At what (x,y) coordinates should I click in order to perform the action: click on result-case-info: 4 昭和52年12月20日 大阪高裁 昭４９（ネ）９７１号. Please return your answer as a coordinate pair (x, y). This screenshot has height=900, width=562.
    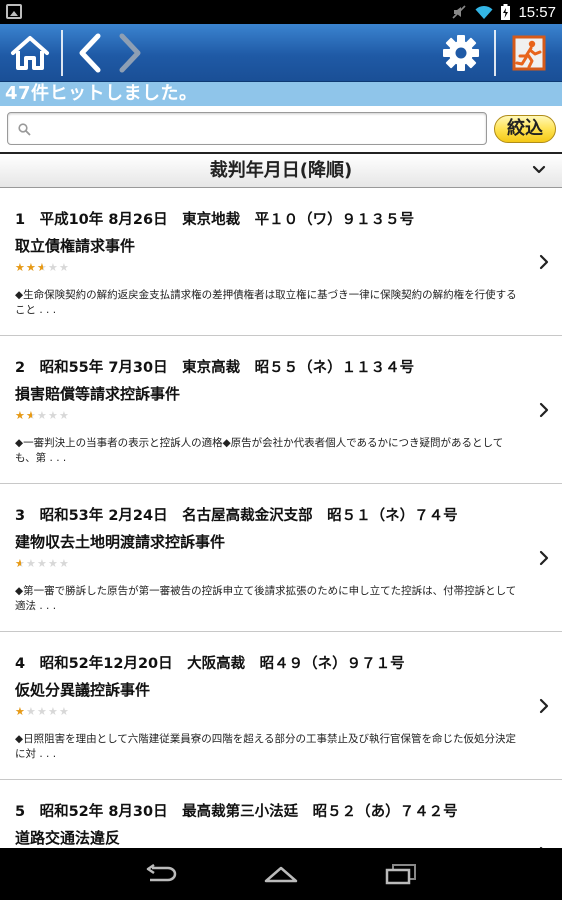
    Looking at the image, I should click on (210, 664).